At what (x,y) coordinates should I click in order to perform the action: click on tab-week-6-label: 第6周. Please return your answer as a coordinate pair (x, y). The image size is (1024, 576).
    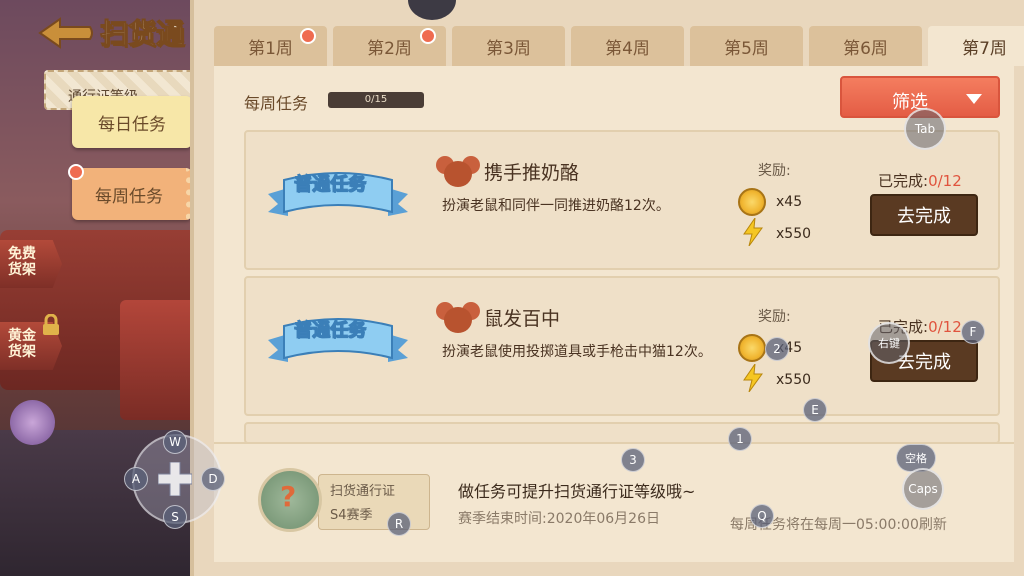
    Looking at the image, I should click on (865, 48).